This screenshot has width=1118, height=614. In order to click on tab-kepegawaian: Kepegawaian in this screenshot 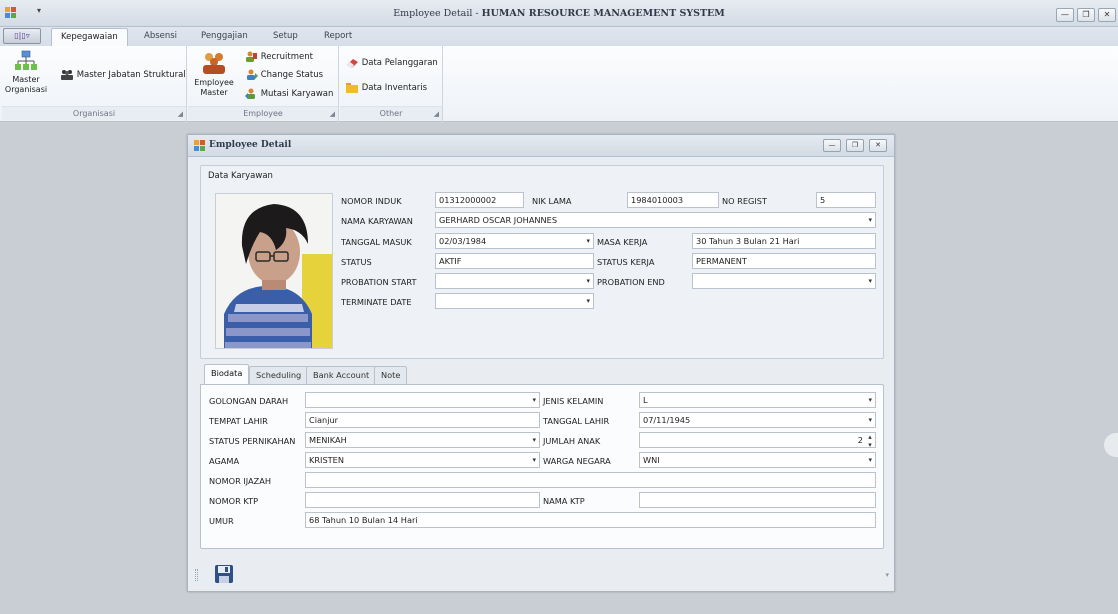, I will do `click(89, 38)`.